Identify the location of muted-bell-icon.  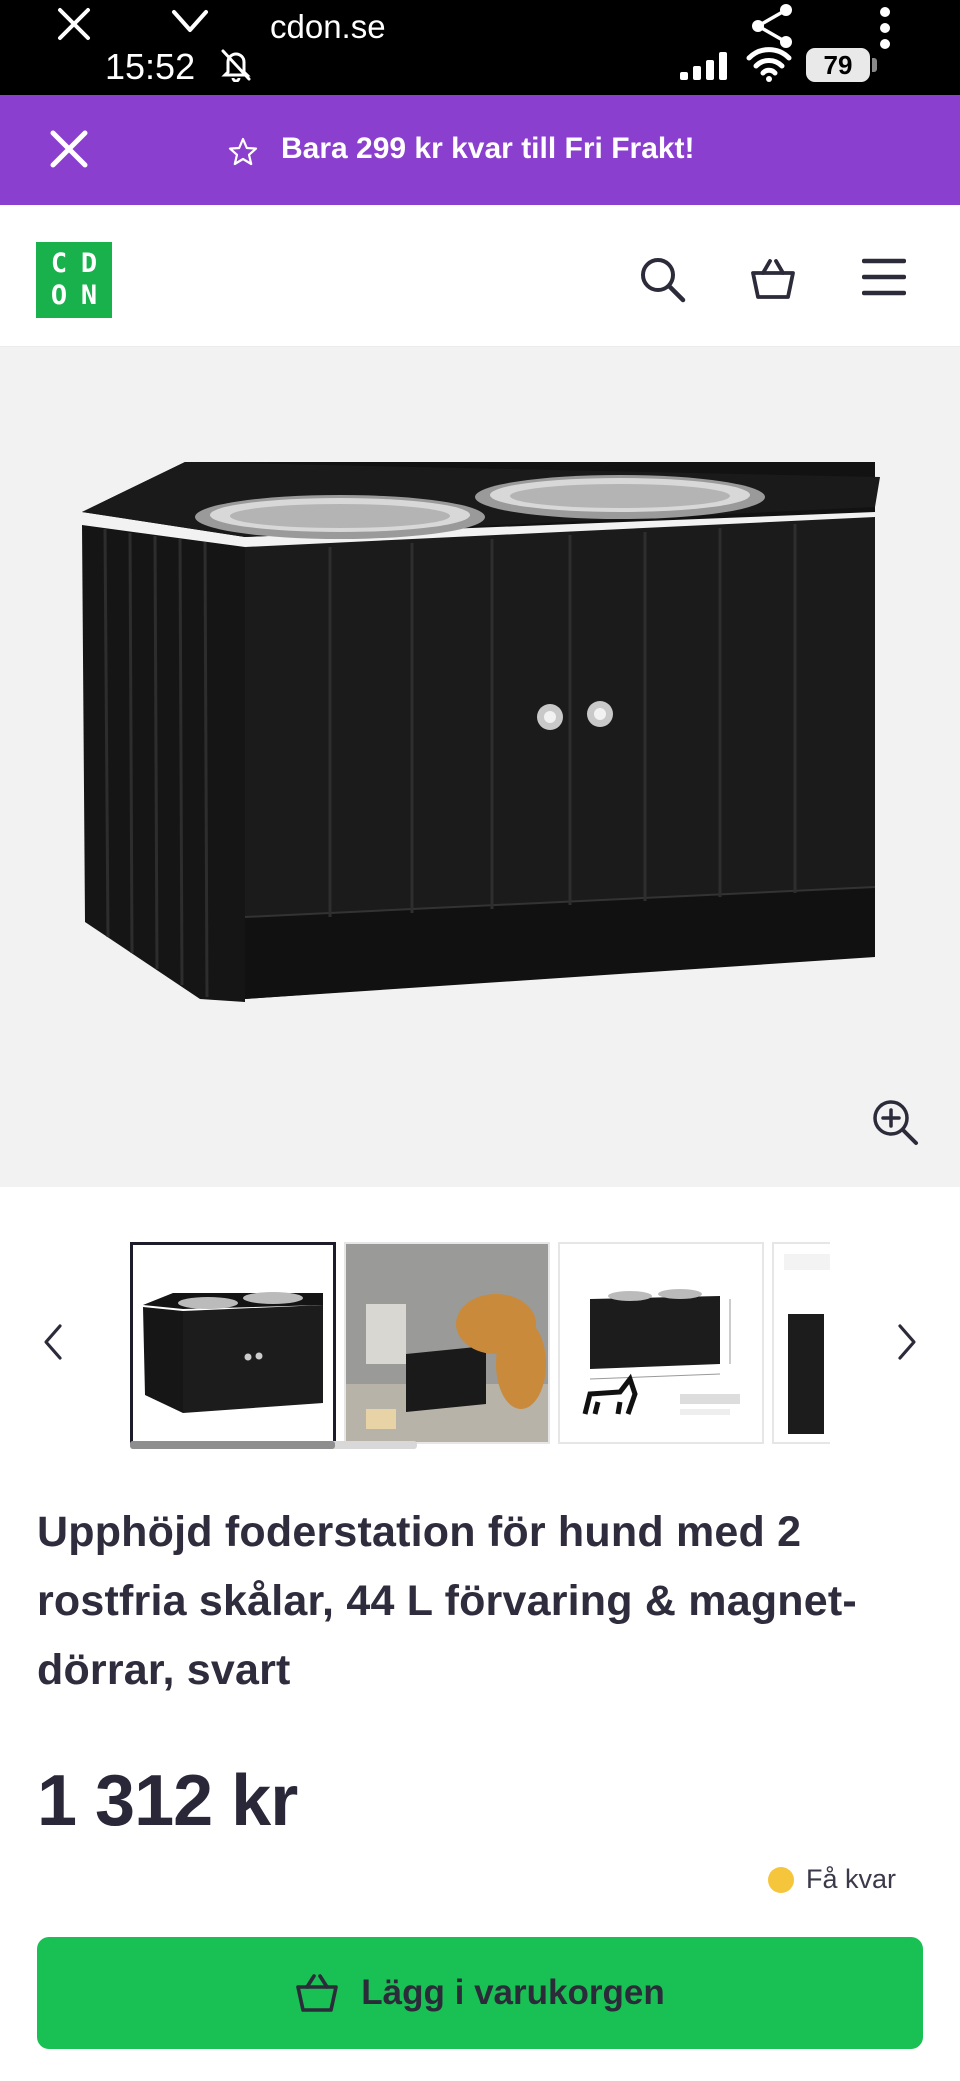
(236, 65).